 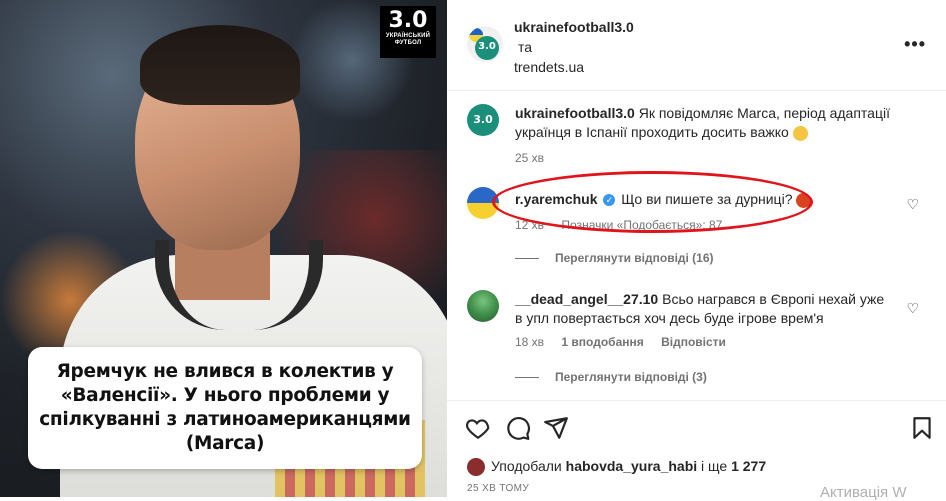 I want to click on comment-time: 25 хв, so click(x=530, y=158).